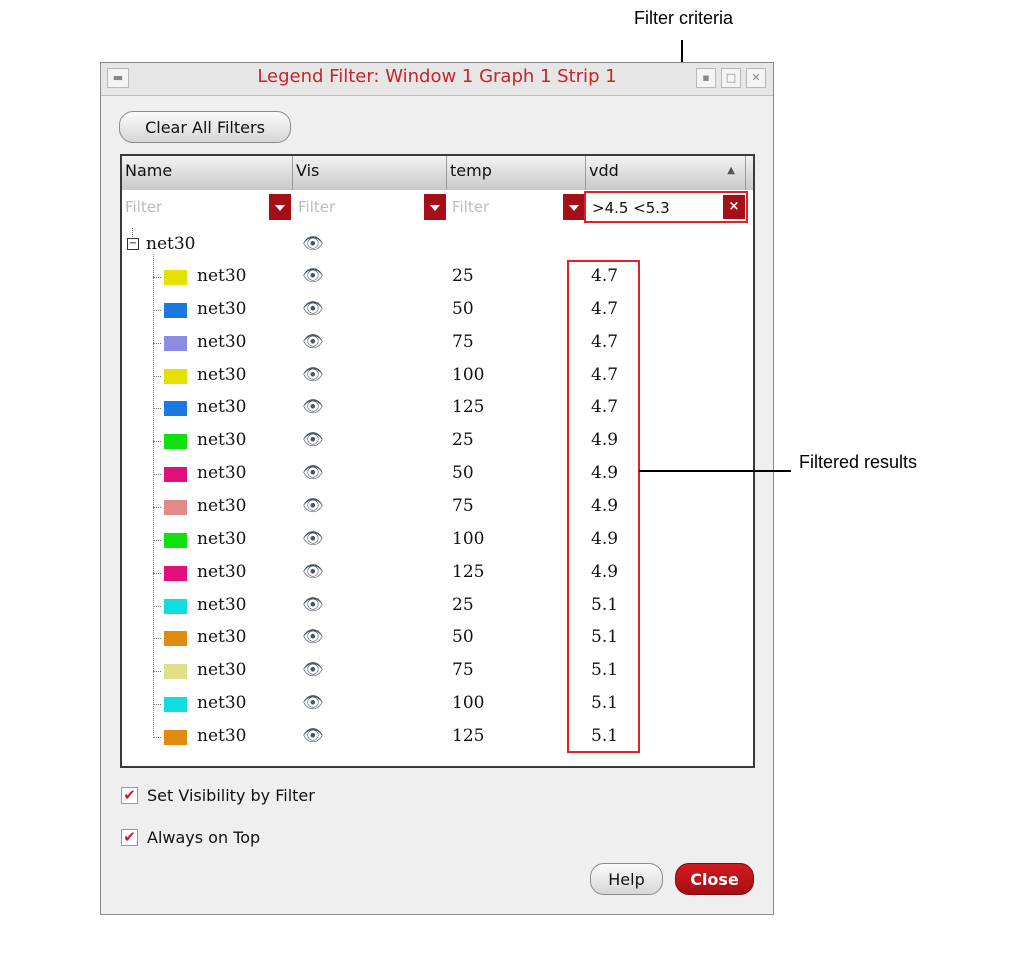 The image size is (1013, 968). I want to click on clear-all-filters-button: Clear All Filters, so click(205, 127).